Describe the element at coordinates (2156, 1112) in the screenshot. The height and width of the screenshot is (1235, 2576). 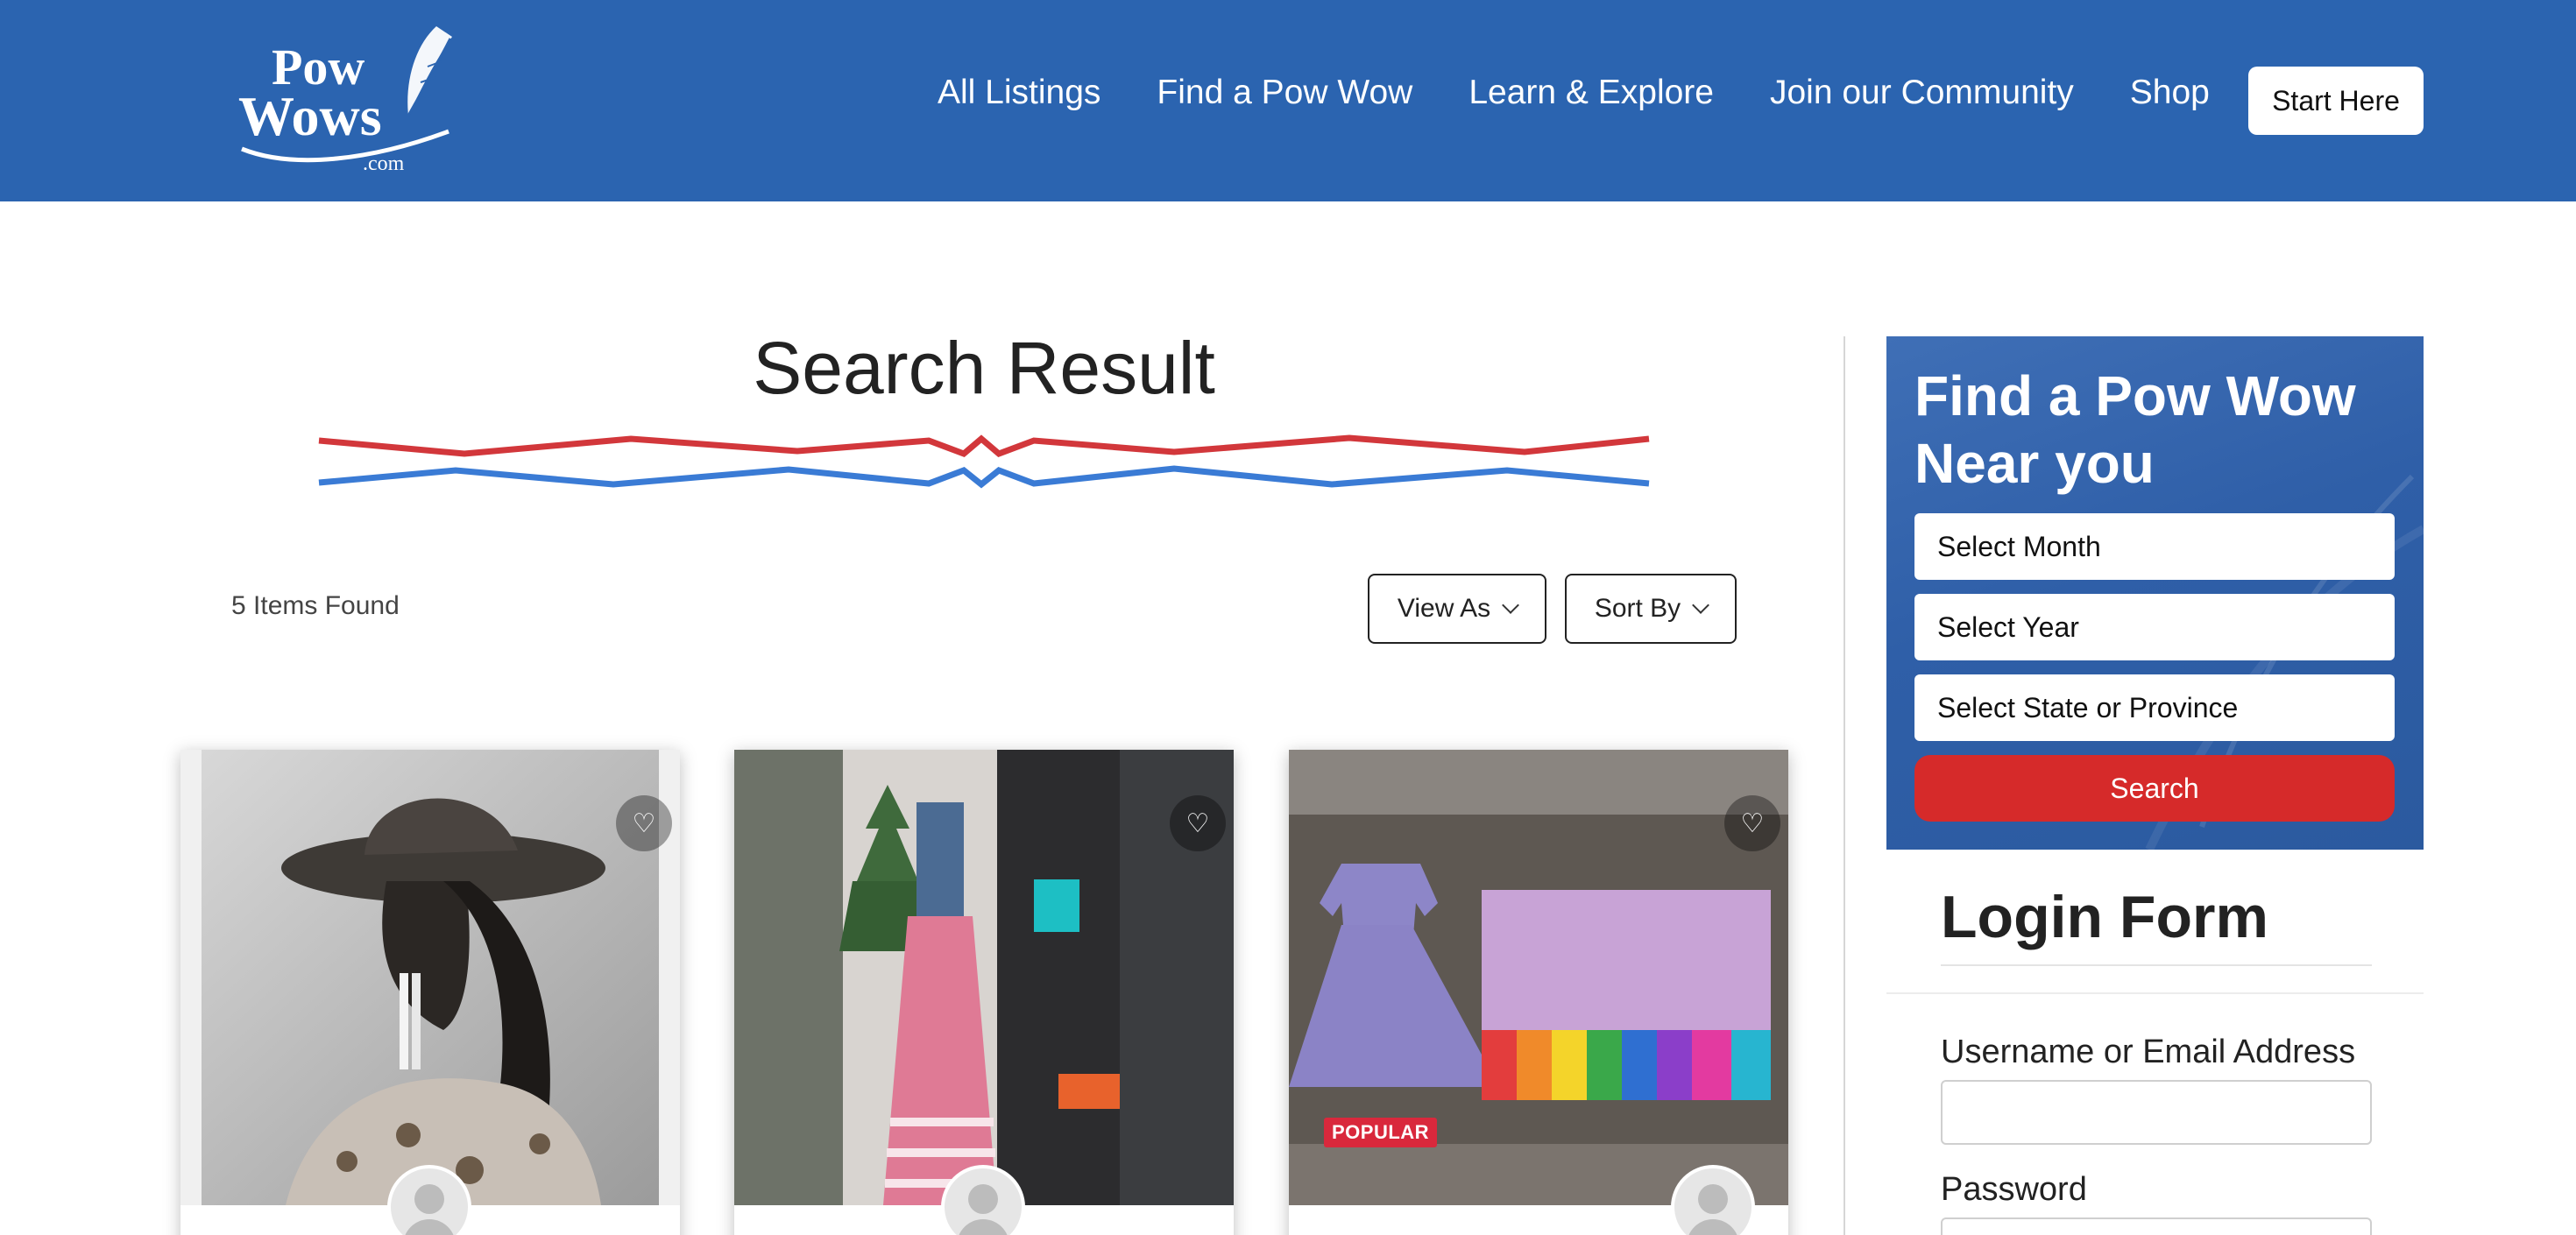
I see `username-input` at that location.